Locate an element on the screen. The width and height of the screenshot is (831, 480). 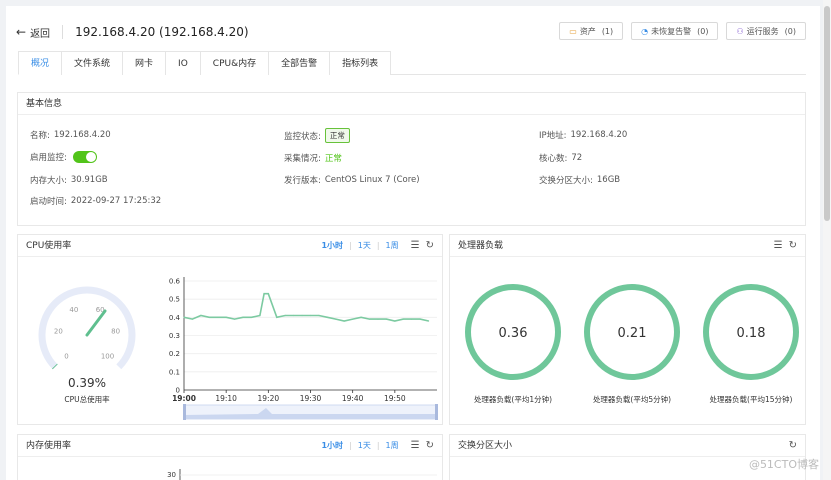
ip-key: IP地址: is located at coordinates (553, 136).